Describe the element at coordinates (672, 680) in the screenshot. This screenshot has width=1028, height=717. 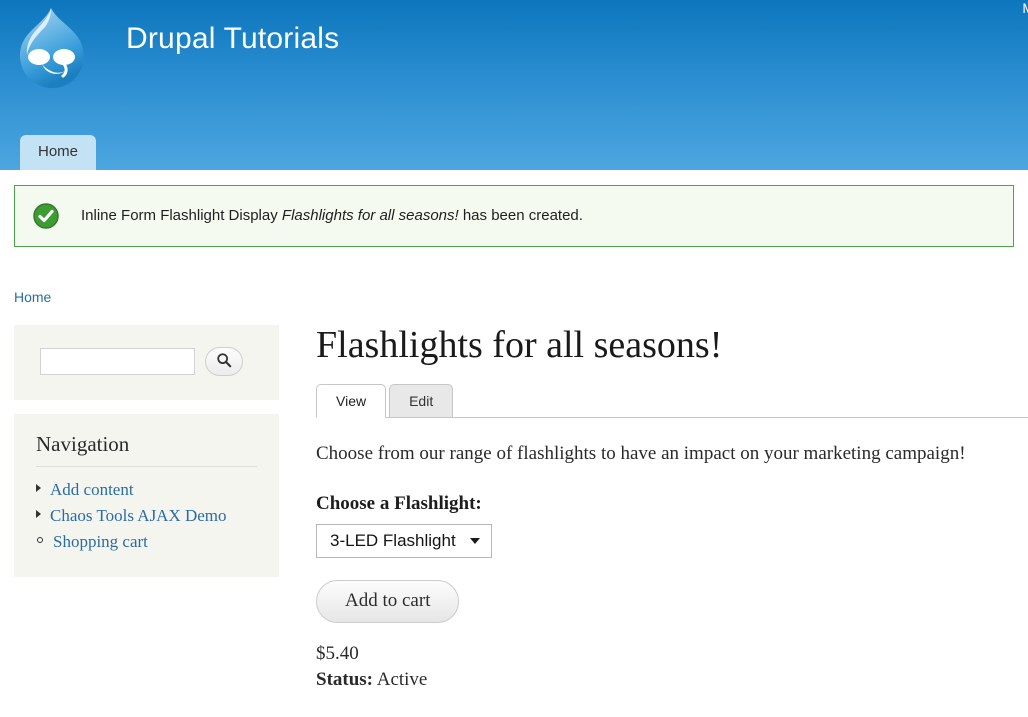
I see `product-status: Status: Active` at that location.